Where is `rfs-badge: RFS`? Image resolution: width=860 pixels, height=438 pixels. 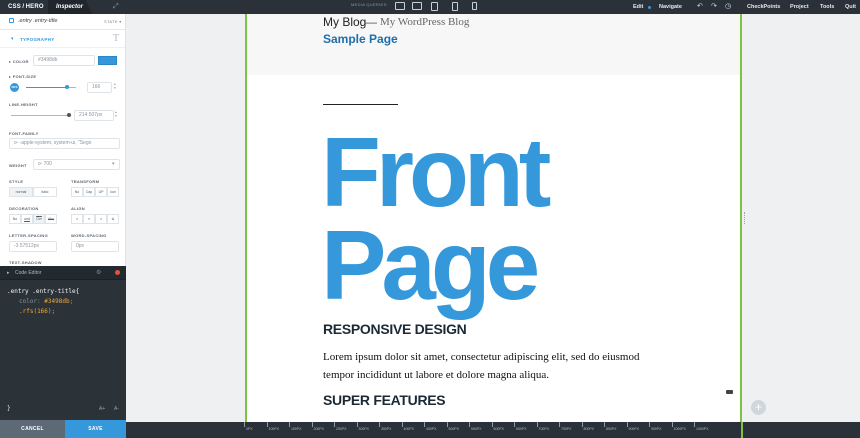 rfs-badge: RFS is located at coordinates (14, 87).